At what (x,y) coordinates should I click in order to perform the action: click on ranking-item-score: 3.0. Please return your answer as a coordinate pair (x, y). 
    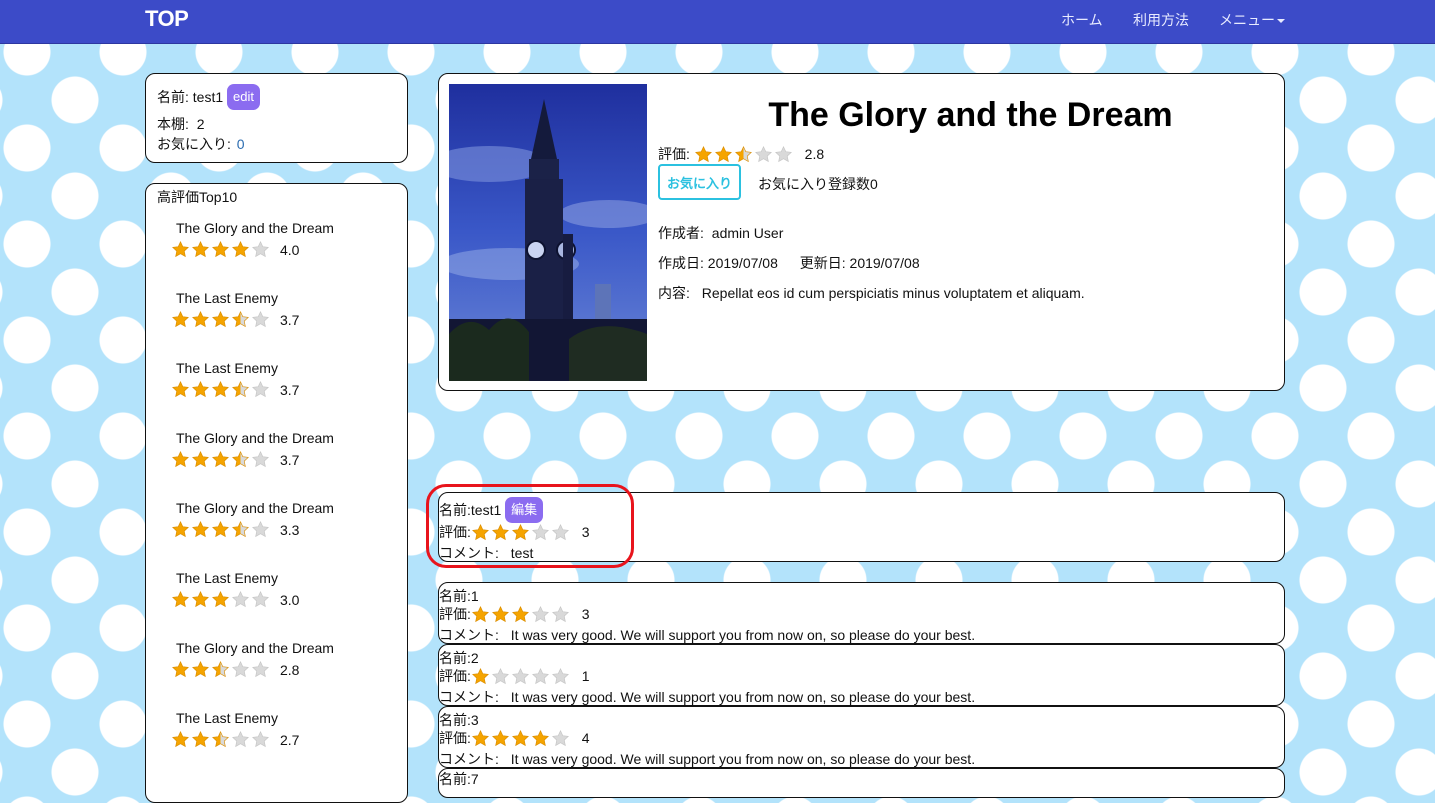
    Looking at the image, I should click on (290, 599).